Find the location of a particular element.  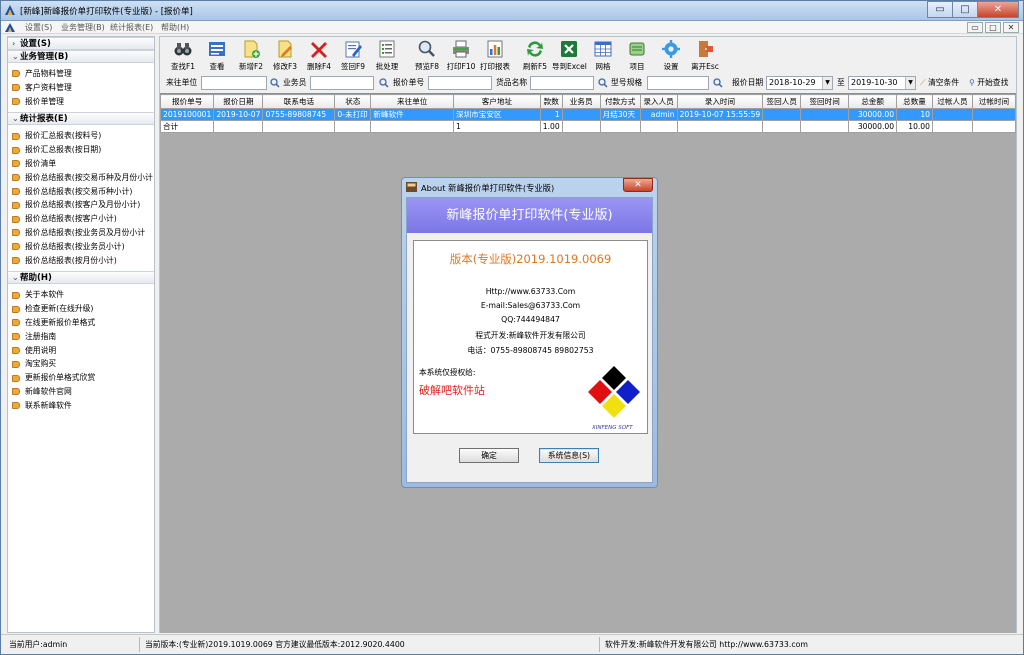

model-input is located at coordinates (678, 83).